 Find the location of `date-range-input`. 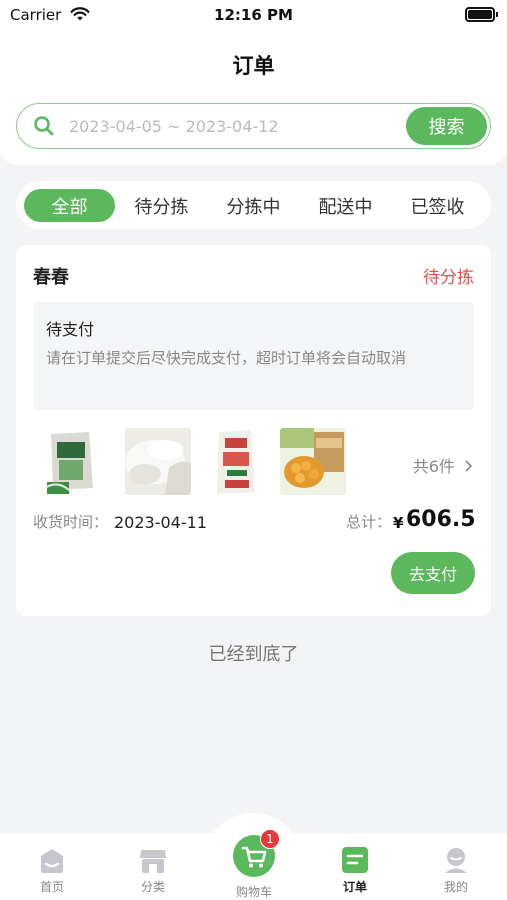

date-range-input is located at coordinates (234, 126).